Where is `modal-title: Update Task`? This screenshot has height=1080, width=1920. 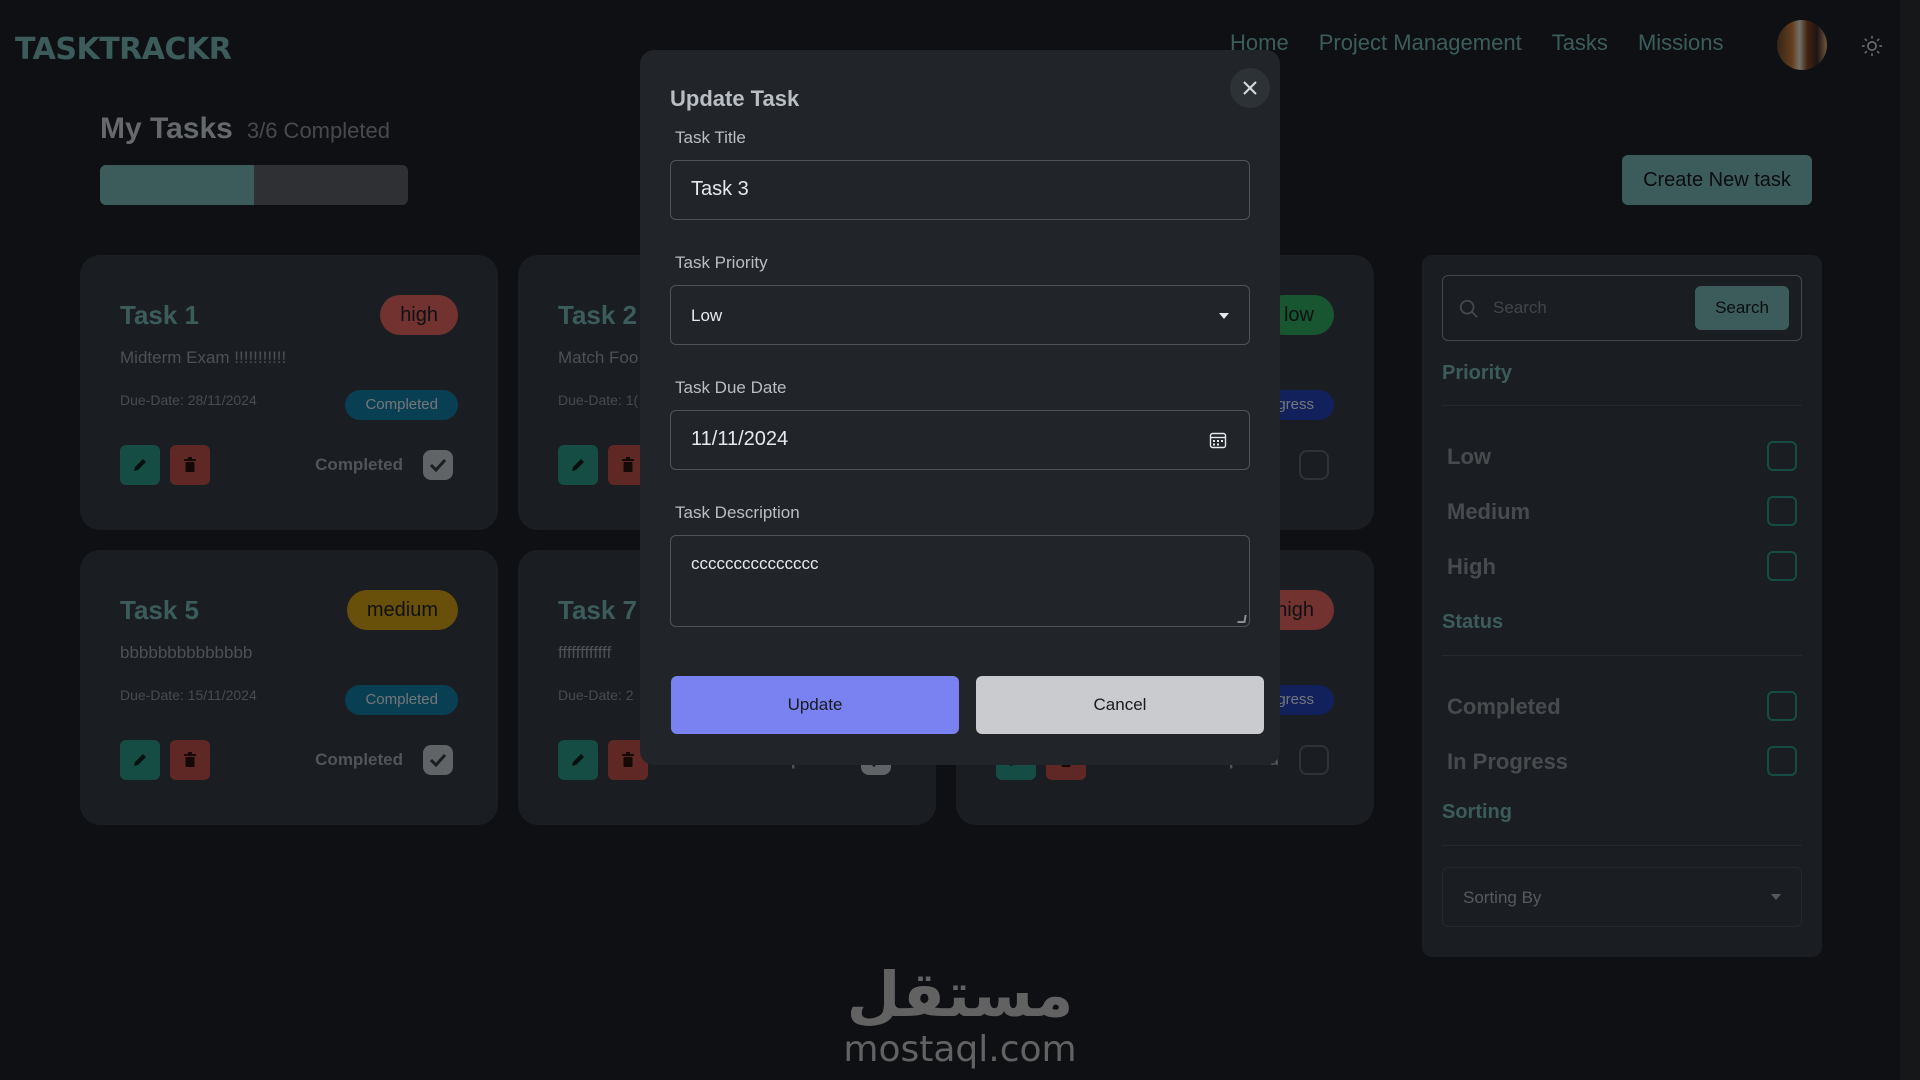 modal-title: Update Task is located at coordinates (735, 98).